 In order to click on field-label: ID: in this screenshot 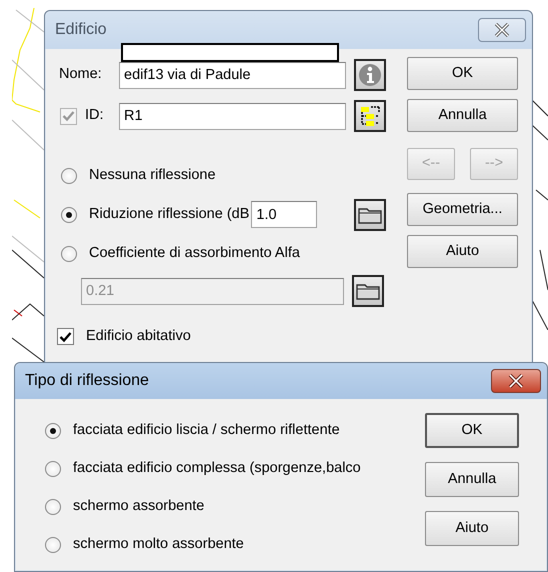, I will do `click(94, 116)`.